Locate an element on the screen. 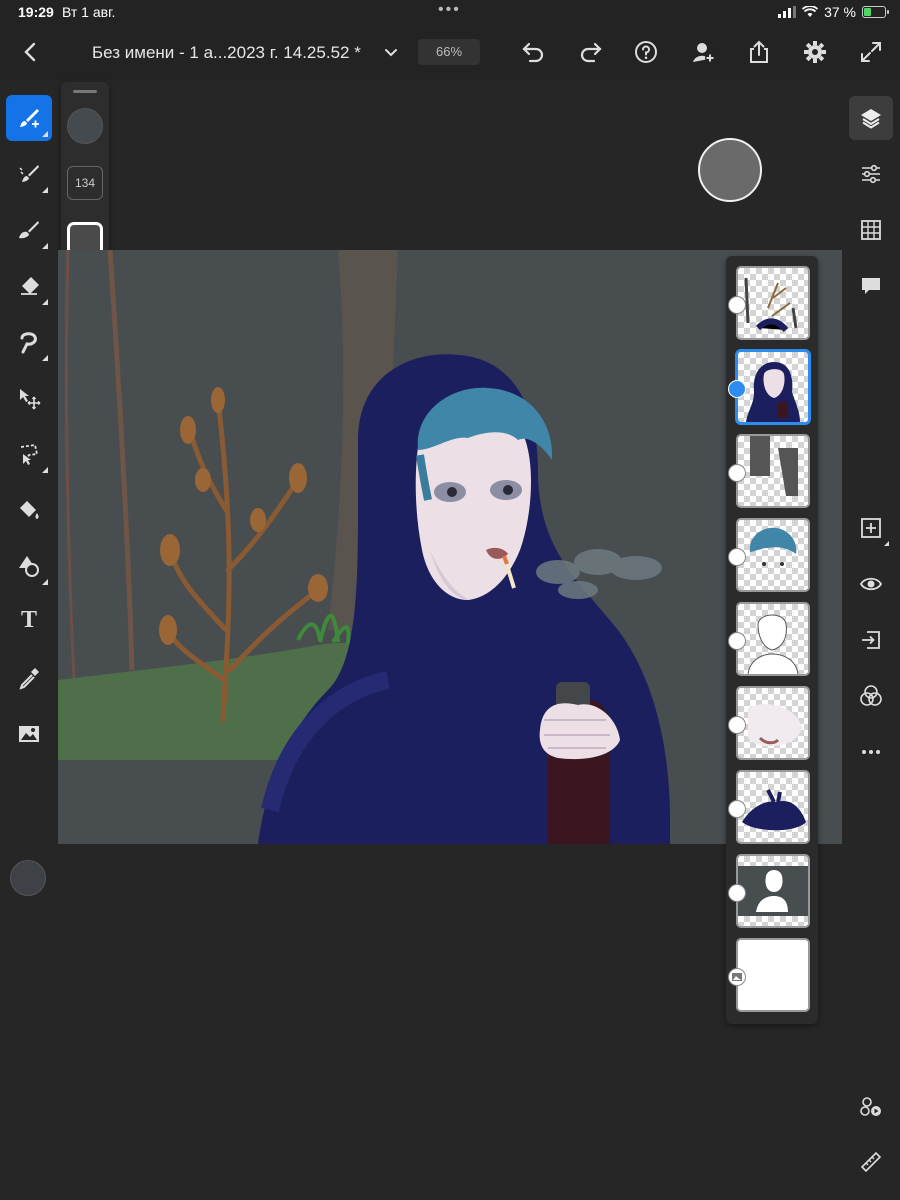  undo-icon is located at coordinates (533, 52).